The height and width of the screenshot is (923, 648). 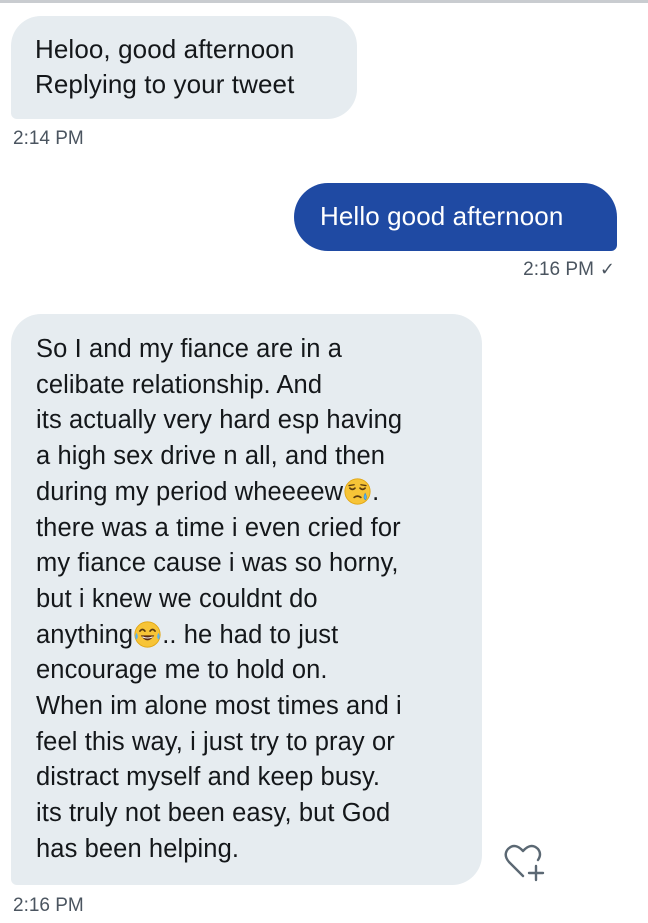 What do you see at coordinates (190, 491) in the screenshot?
I see `message-text-fragment: during my period wheeeew` at bounding box center [190, 491].